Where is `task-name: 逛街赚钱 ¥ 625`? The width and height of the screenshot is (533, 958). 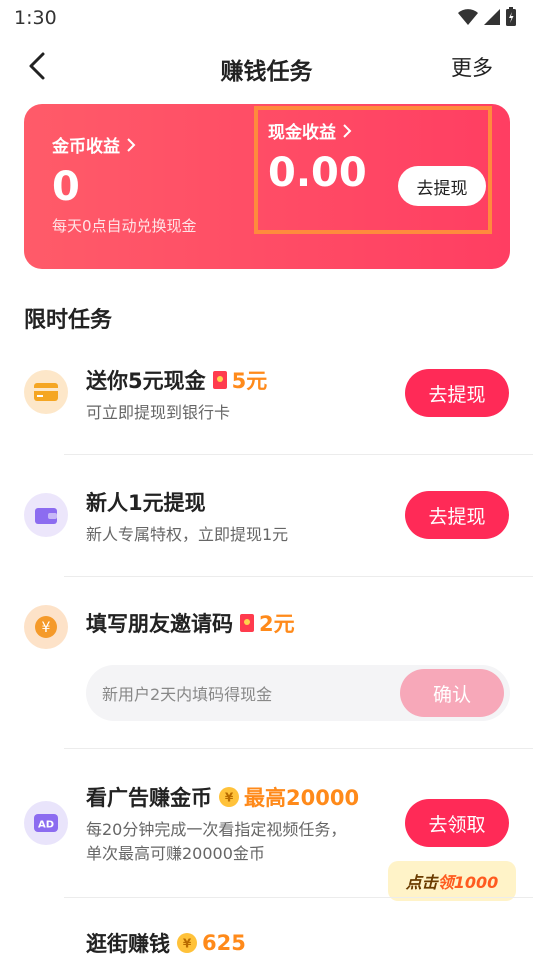 task-name: 逛街赚钱 ¥ 625 is located at coordinates (166, 943).